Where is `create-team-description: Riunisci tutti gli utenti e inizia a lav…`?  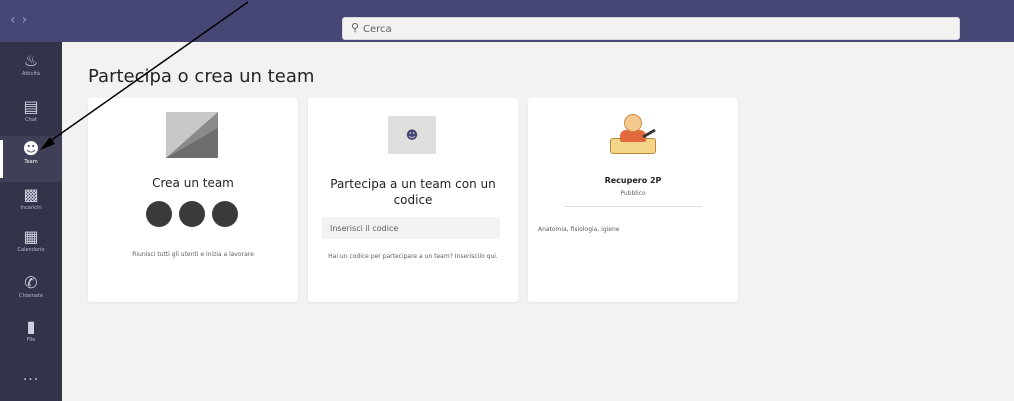 create-team-description: Riunisci tutti gli utenti e inizia a lav… is located at coordinates (193, 254).